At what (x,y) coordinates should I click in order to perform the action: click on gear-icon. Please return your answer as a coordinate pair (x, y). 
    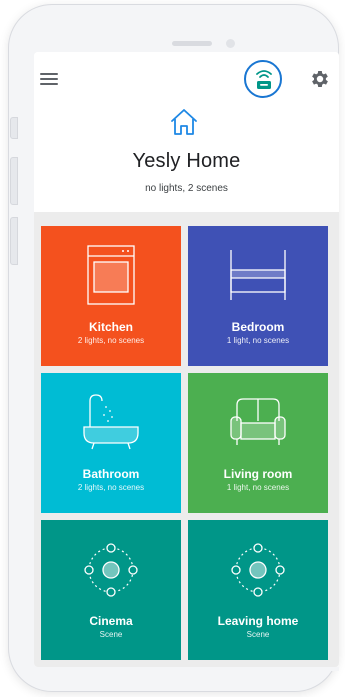
    Looking at the image, I should click on (320, 79).